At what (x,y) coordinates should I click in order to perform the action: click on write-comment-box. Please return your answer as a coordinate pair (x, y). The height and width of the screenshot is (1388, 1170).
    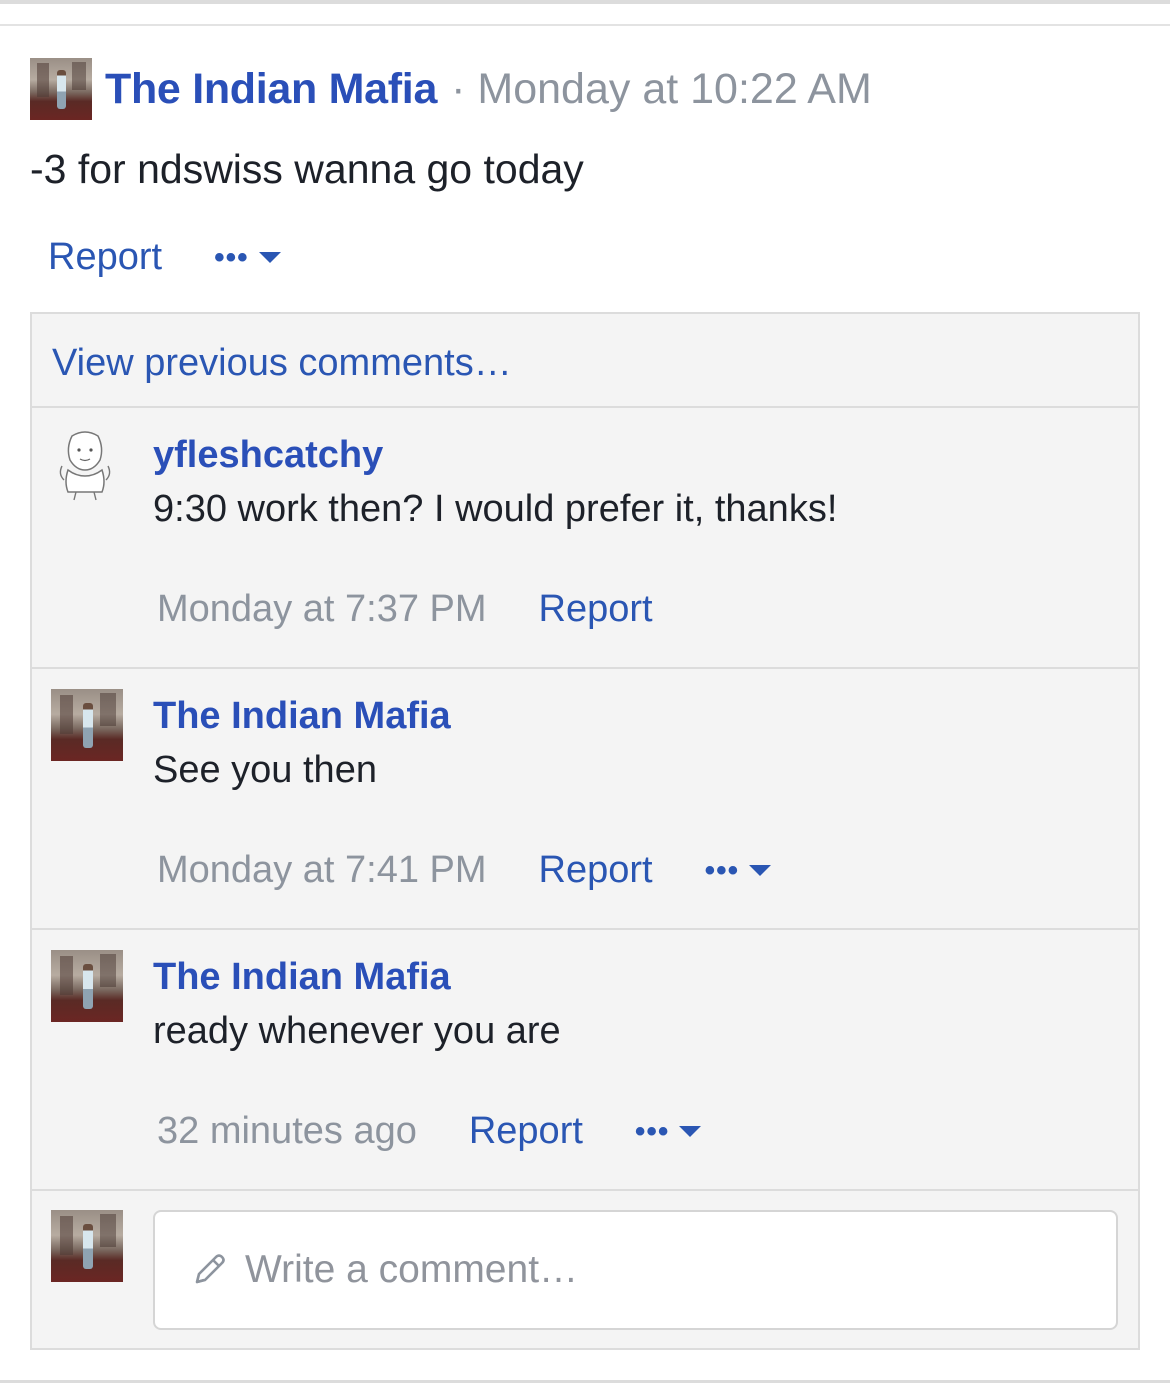
    Looking at the image, I should click on (635, 1270).